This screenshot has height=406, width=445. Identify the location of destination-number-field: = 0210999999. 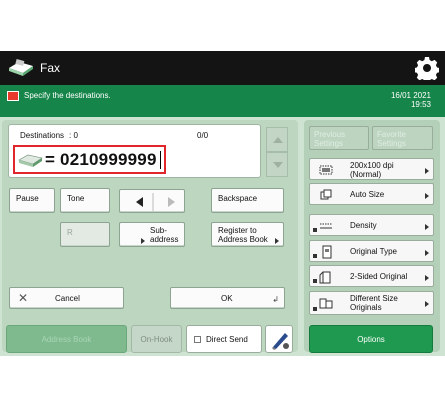
(89, 159).